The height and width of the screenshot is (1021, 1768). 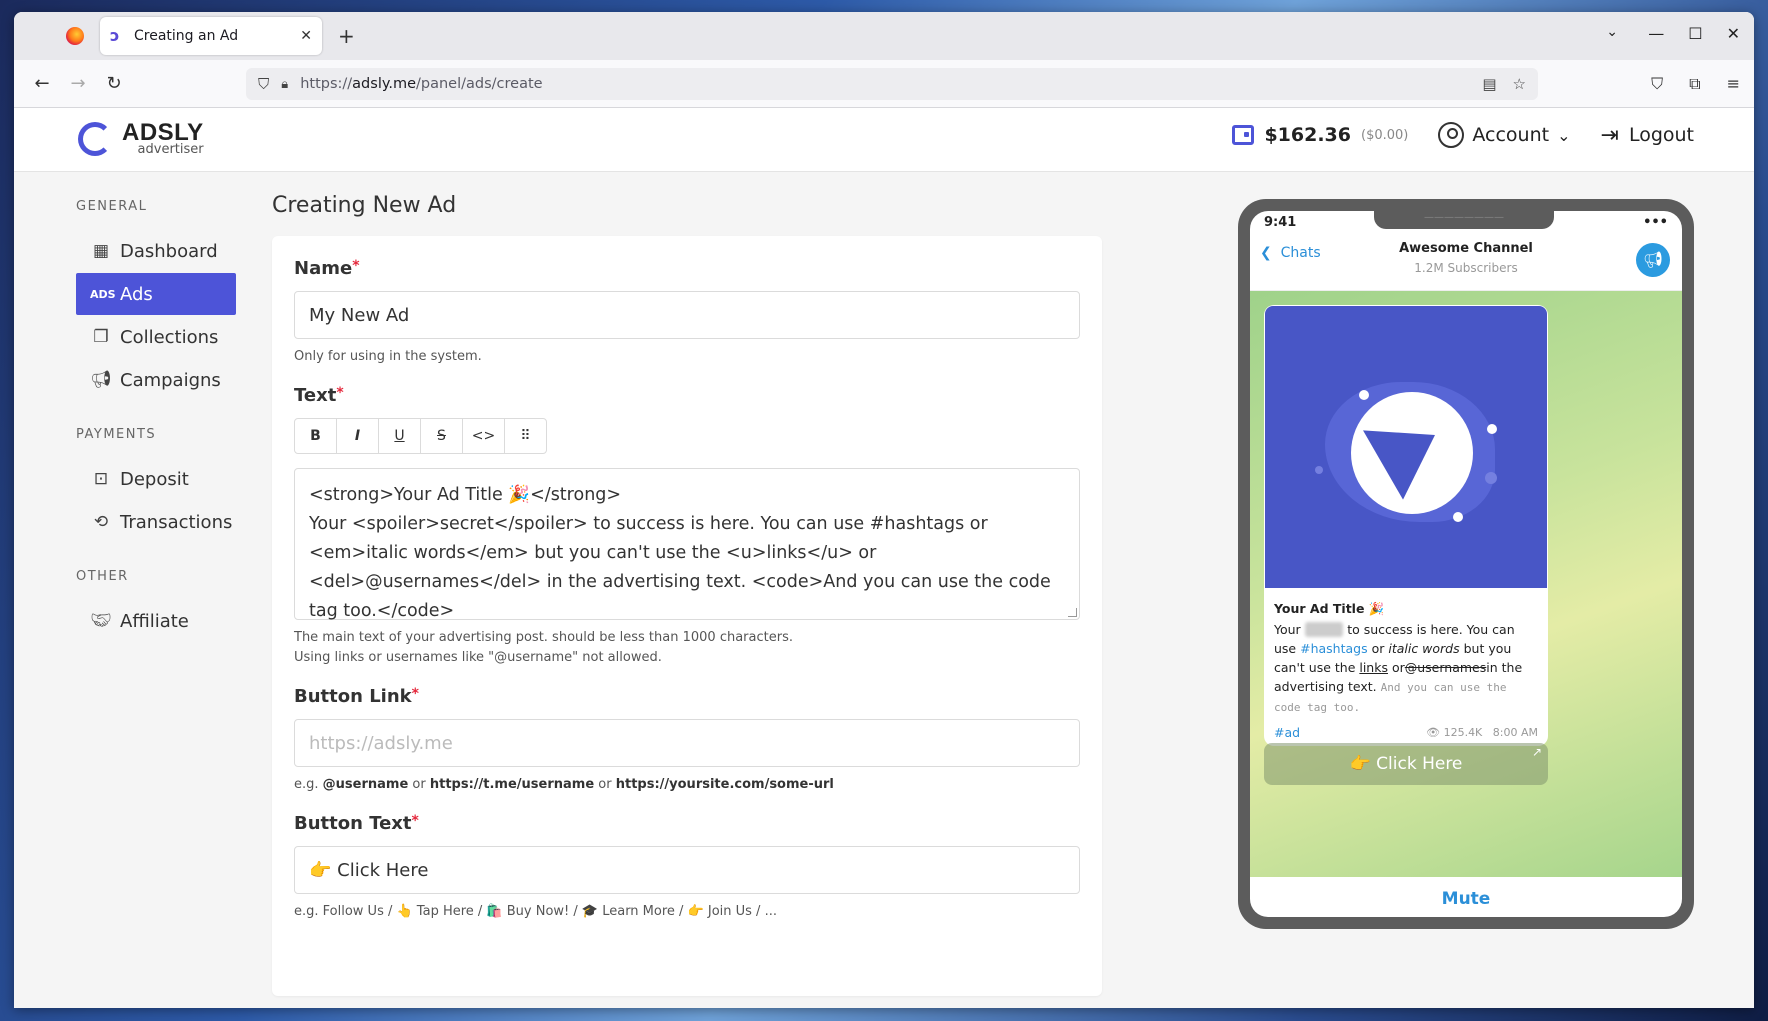 I want to click on sidebar-item-campaigns: 📢︎ Campaigns, so click(x=156, y=380).